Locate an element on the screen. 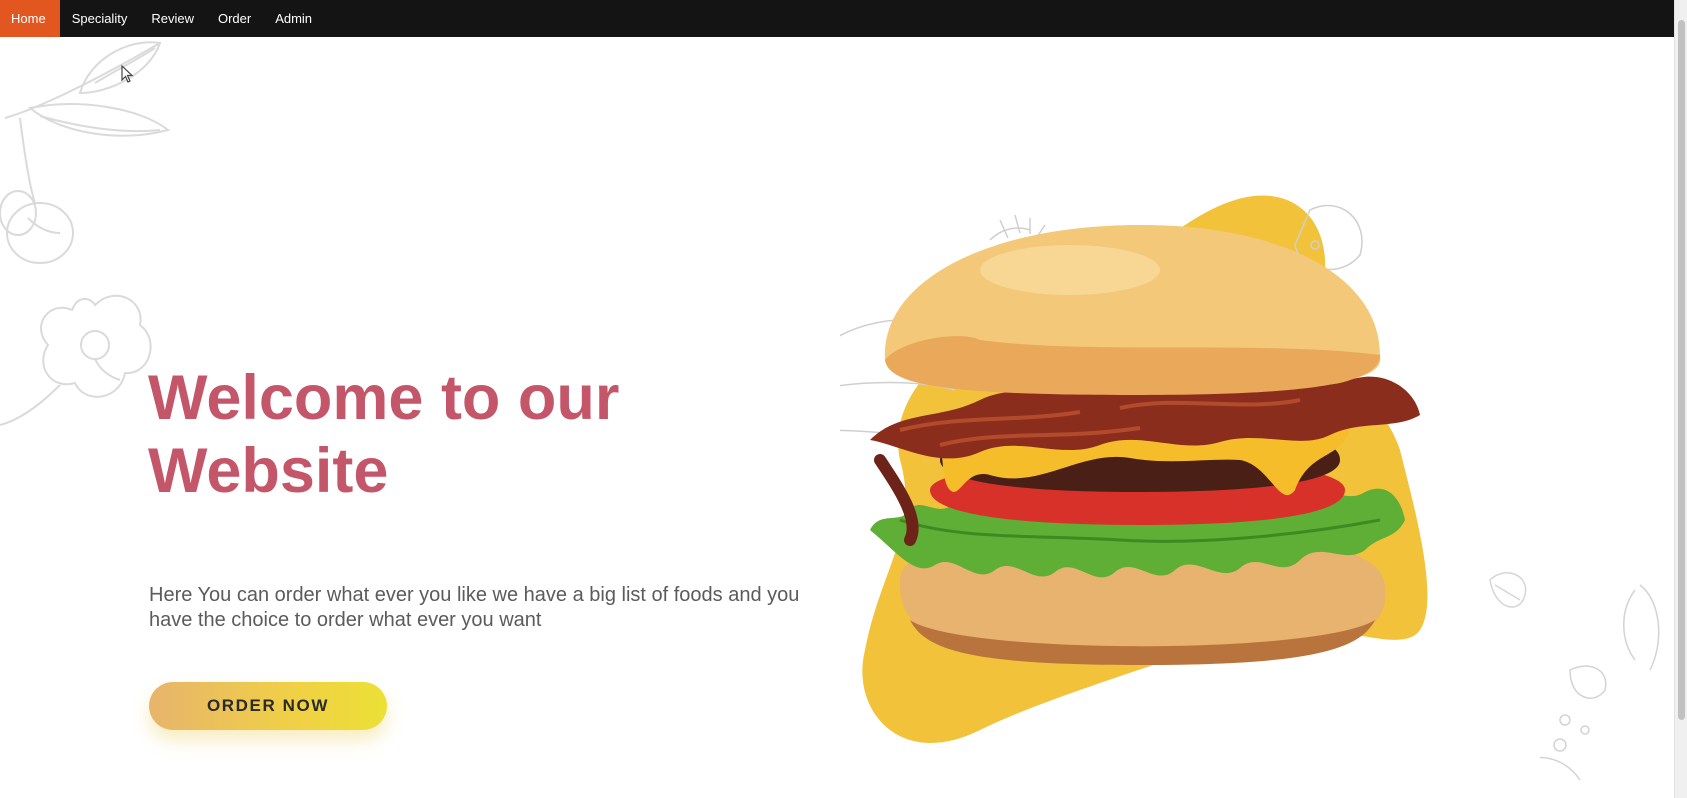 Image resolution: width=1687 pixels, height=798 pixels. food-sketch-doodle is located at coordinates (1600, 682).